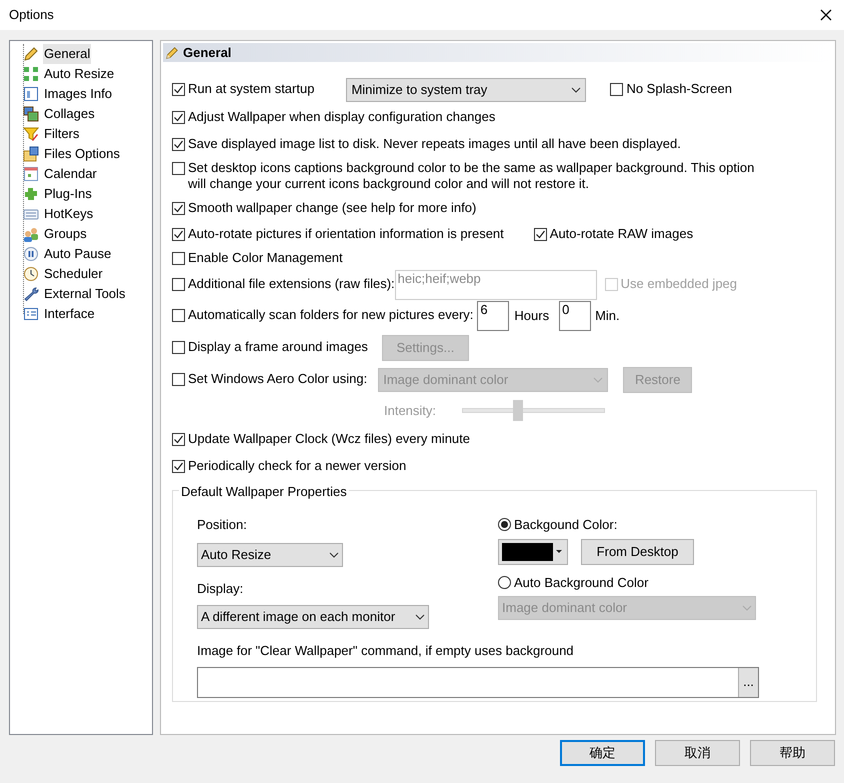 Image resolution: width=844 pixels, height=783 pixels. Describe the element at coordinates (67, 54) in the screenshot. I see `tree-item: General` at that location.